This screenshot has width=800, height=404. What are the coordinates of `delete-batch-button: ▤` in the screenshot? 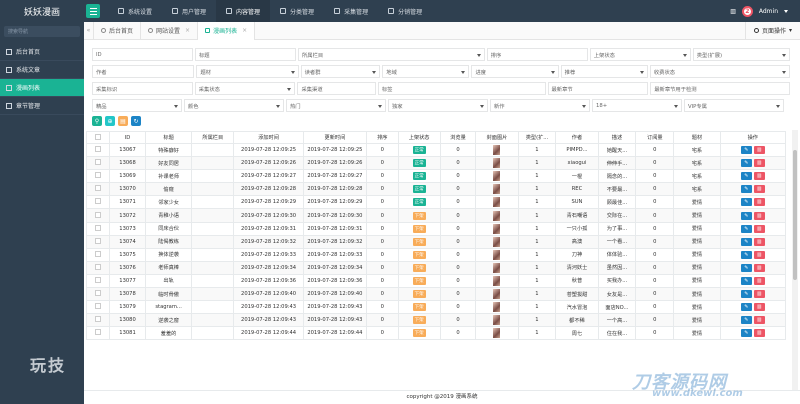 It's located at (123, 121).